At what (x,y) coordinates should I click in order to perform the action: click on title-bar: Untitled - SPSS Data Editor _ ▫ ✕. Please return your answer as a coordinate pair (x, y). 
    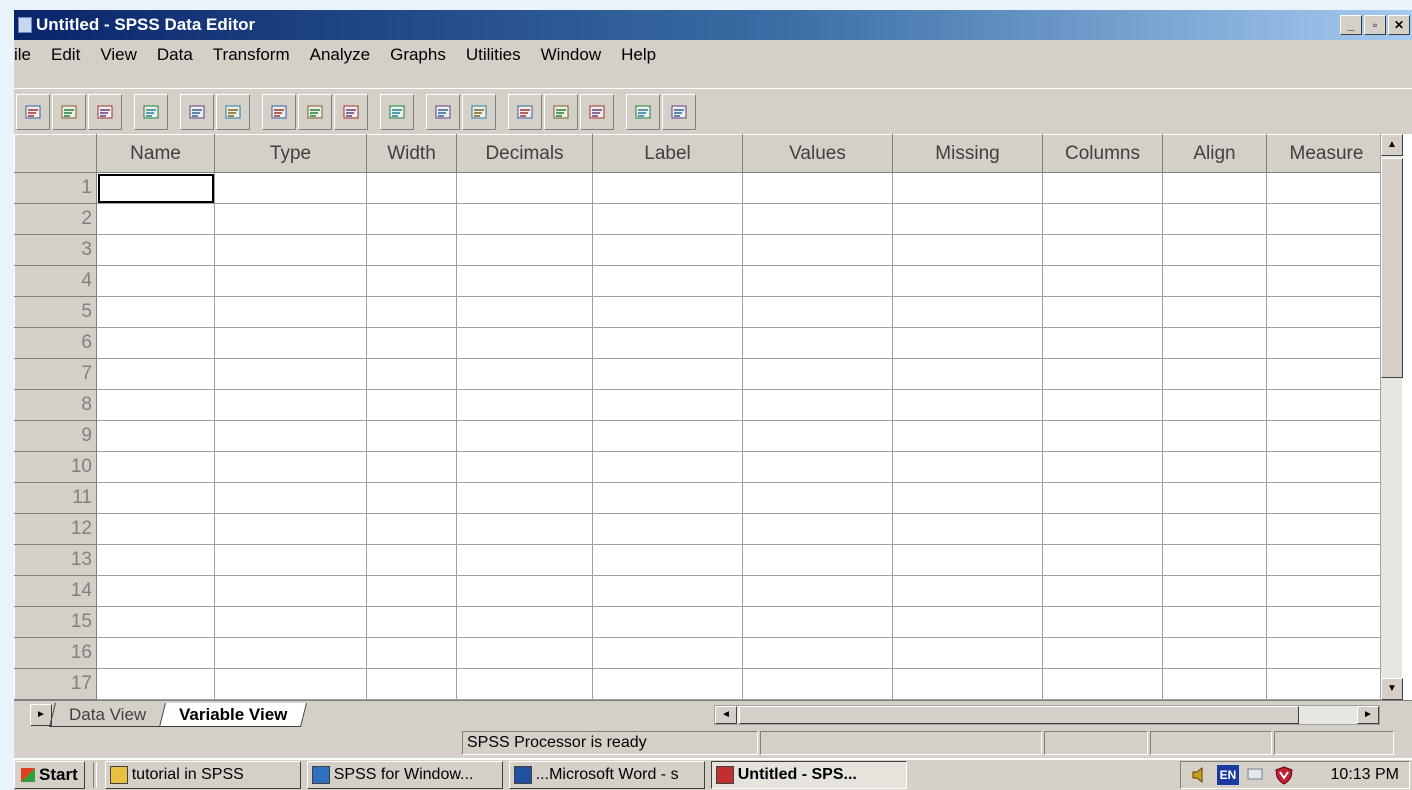
    Looking at the image, I should click on (713, 25).